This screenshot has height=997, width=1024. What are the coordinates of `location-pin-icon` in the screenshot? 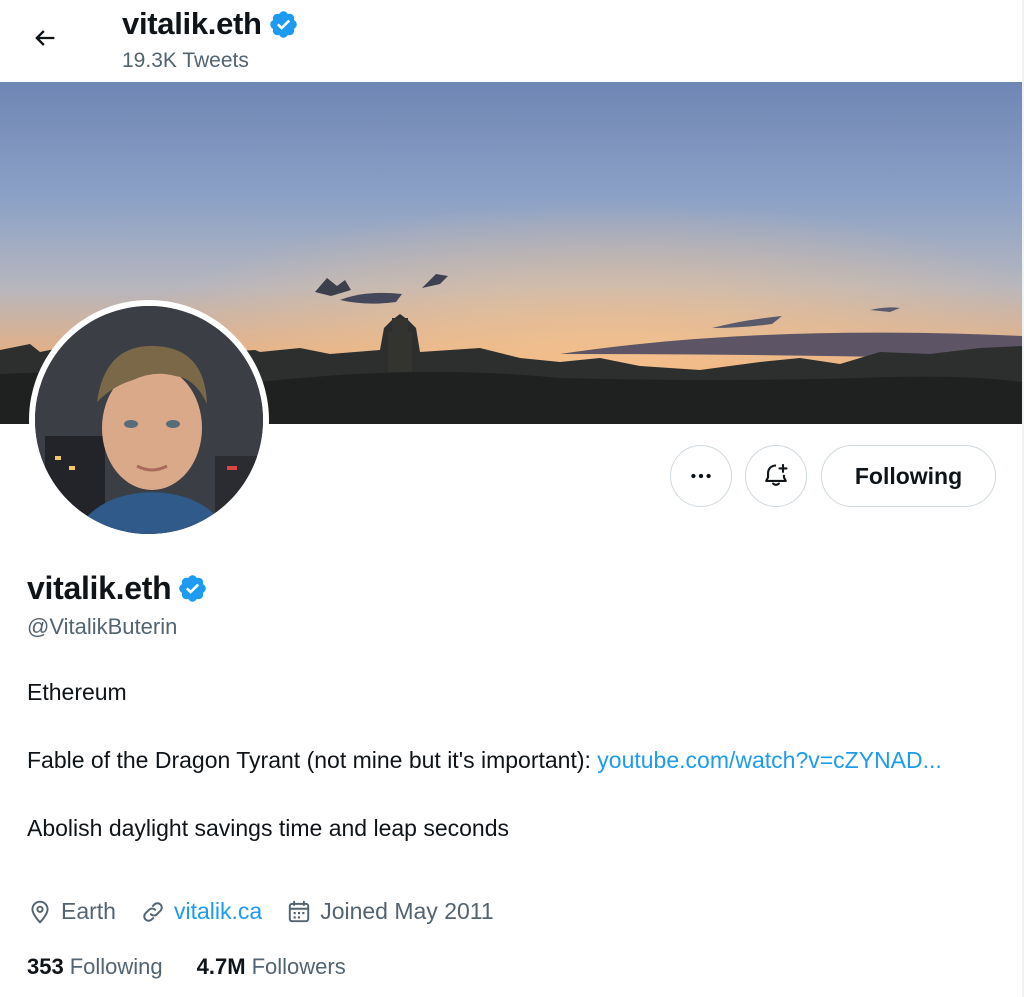 It's located at (40, 912).